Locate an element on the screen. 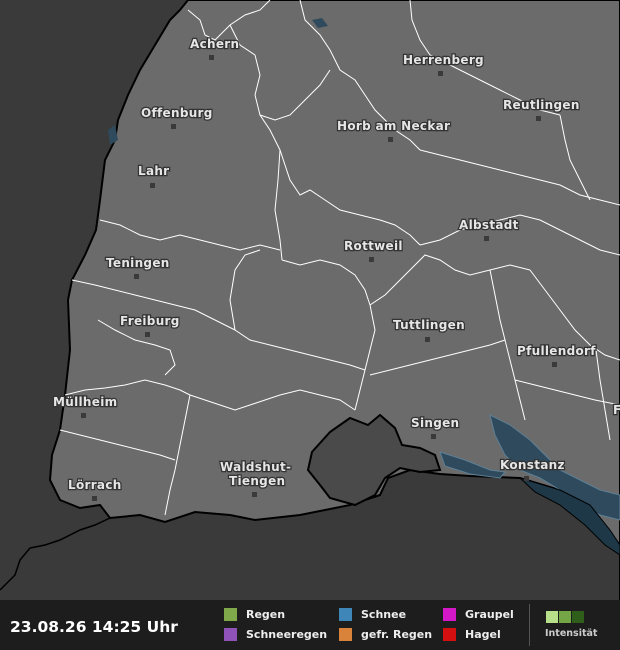  legend-swatch-gefr-regen is located at coordinates (345, 634).